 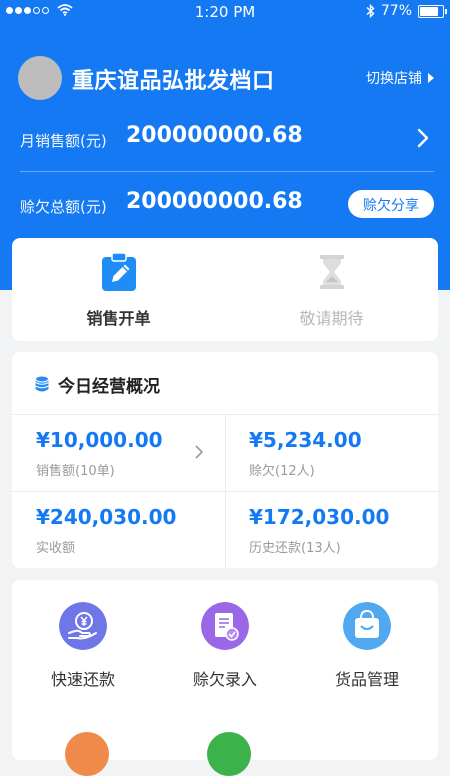 What do you see at coordinates (227, 171) in the screenshot?
I see `header-divider` at bounding box center [227, 171].